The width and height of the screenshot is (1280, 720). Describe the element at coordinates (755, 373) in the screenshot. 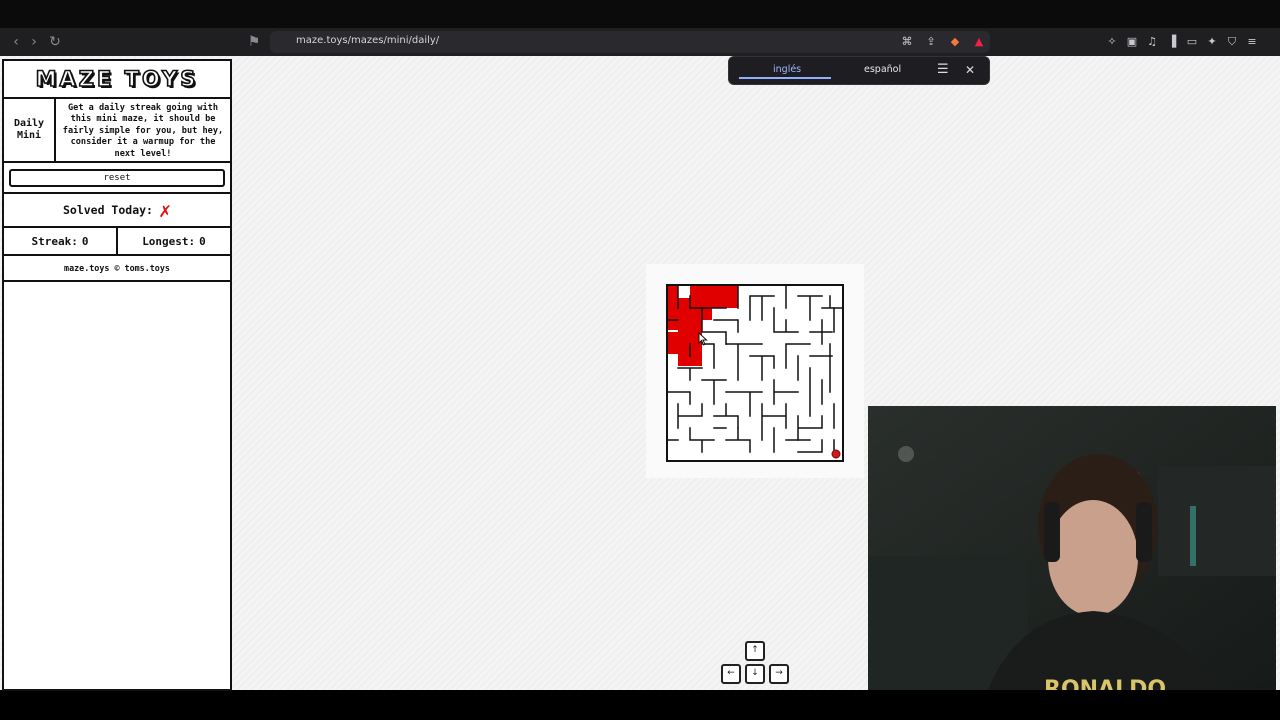

I see `maze-board` at that location.